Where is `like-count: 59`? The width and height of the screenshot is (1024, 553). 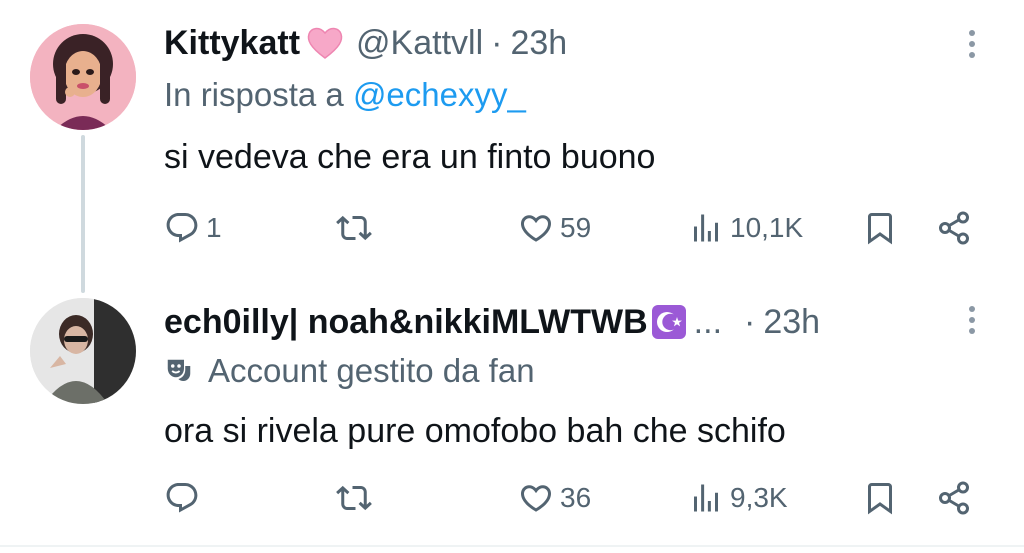
like-count: 59 is located at coordinates (576, 227).